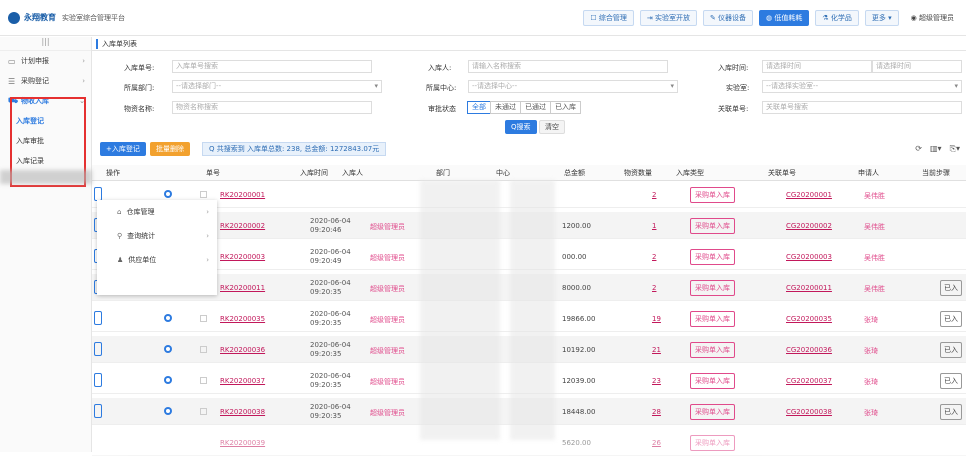 The height and width of the screenshot is (456, 966). Describe the element at coordinates (242, 319) in the screenshot. I see `row-order-id: RK20200035` at that location.